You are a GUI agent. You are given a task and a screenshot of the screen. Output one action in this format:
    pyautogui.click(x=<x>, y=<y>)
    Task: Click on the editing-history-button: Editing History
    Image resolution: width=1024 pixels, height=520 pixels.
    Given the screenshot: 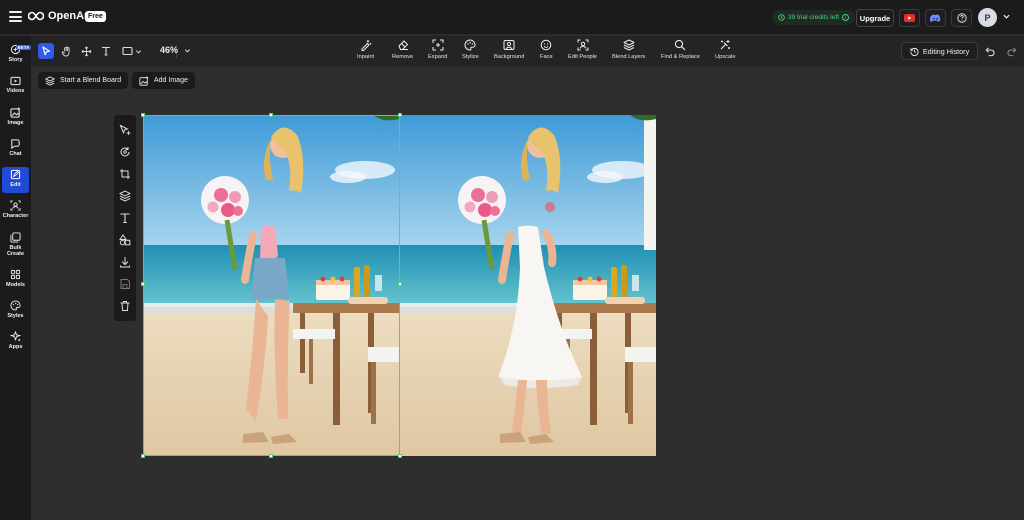 What is the action you would take?
    pyautogui.click(x=939, y=51)
    